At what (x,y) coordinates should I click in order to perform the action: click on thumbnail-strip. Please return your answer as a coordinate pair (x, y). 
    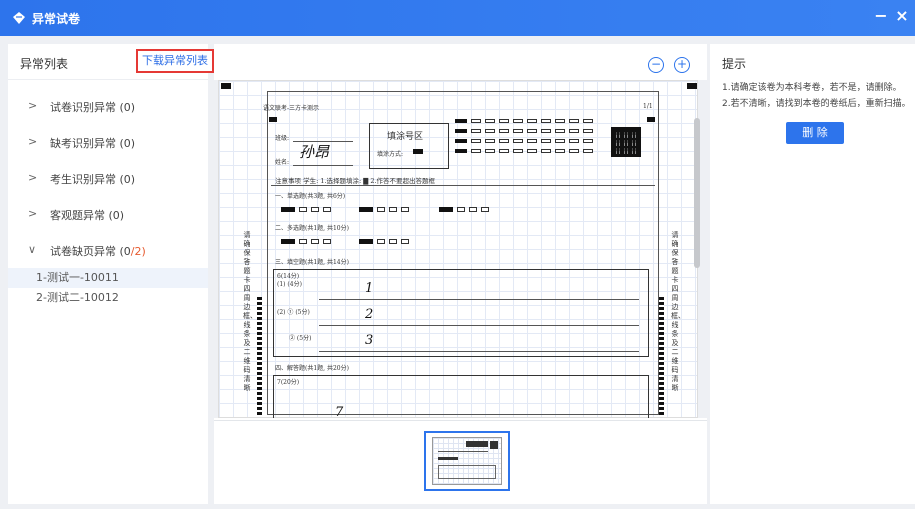
    Looking at the image, I should click on (460, 462).